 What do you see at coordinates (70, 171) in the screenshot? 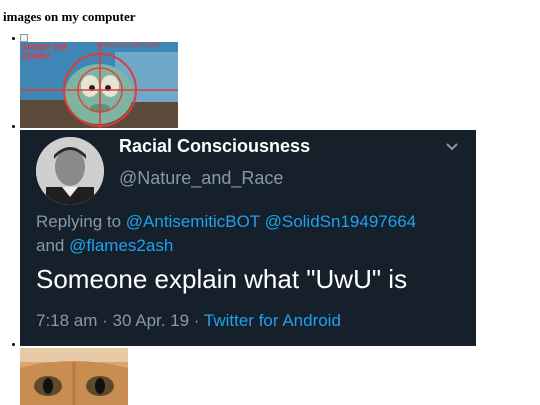
I see `avatar` at bounding box center [70, 171].